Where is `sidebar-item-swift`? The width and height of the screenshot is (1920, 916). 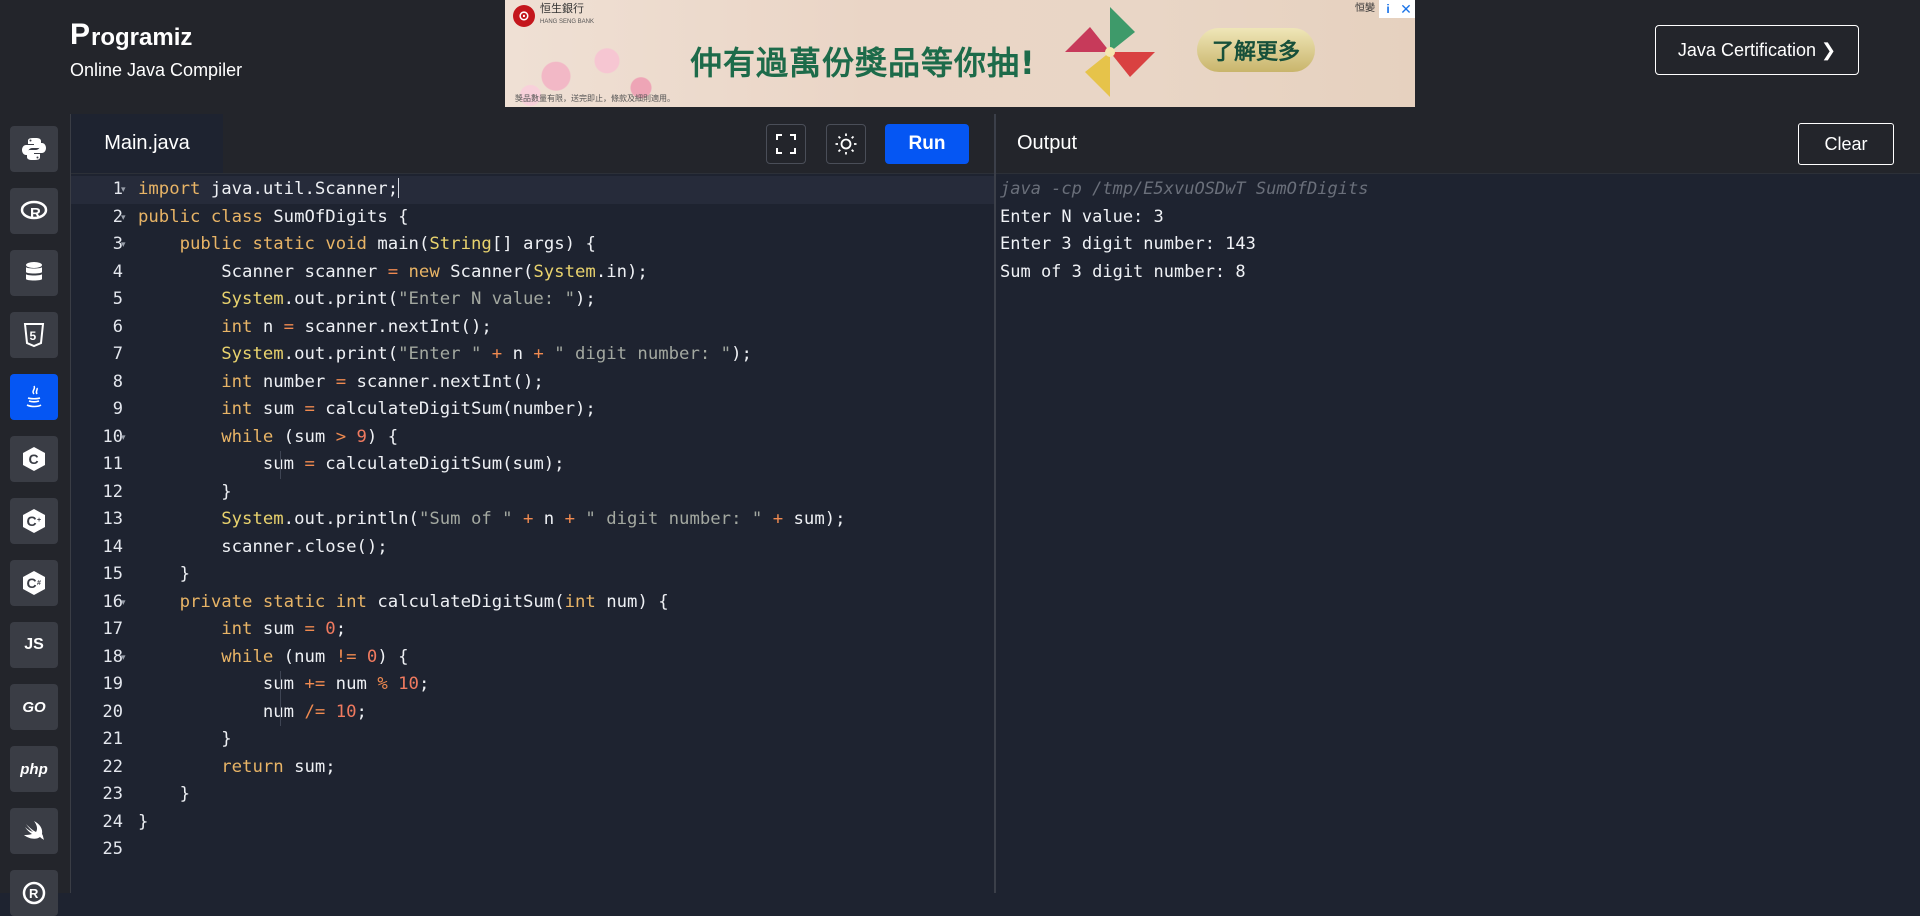
sidebar-item-swift is located at coordinates (34, 831).